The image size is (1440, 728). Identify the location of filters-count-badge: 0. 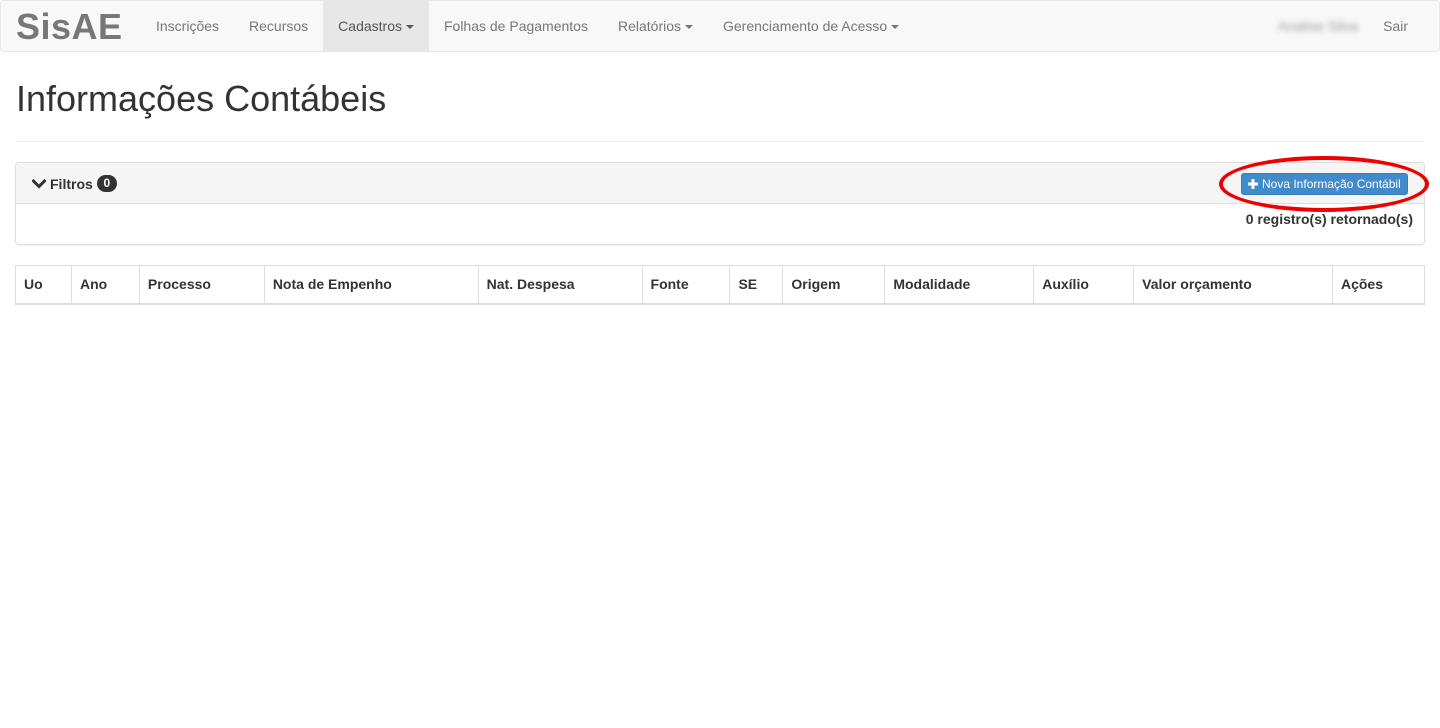
(106, 183).